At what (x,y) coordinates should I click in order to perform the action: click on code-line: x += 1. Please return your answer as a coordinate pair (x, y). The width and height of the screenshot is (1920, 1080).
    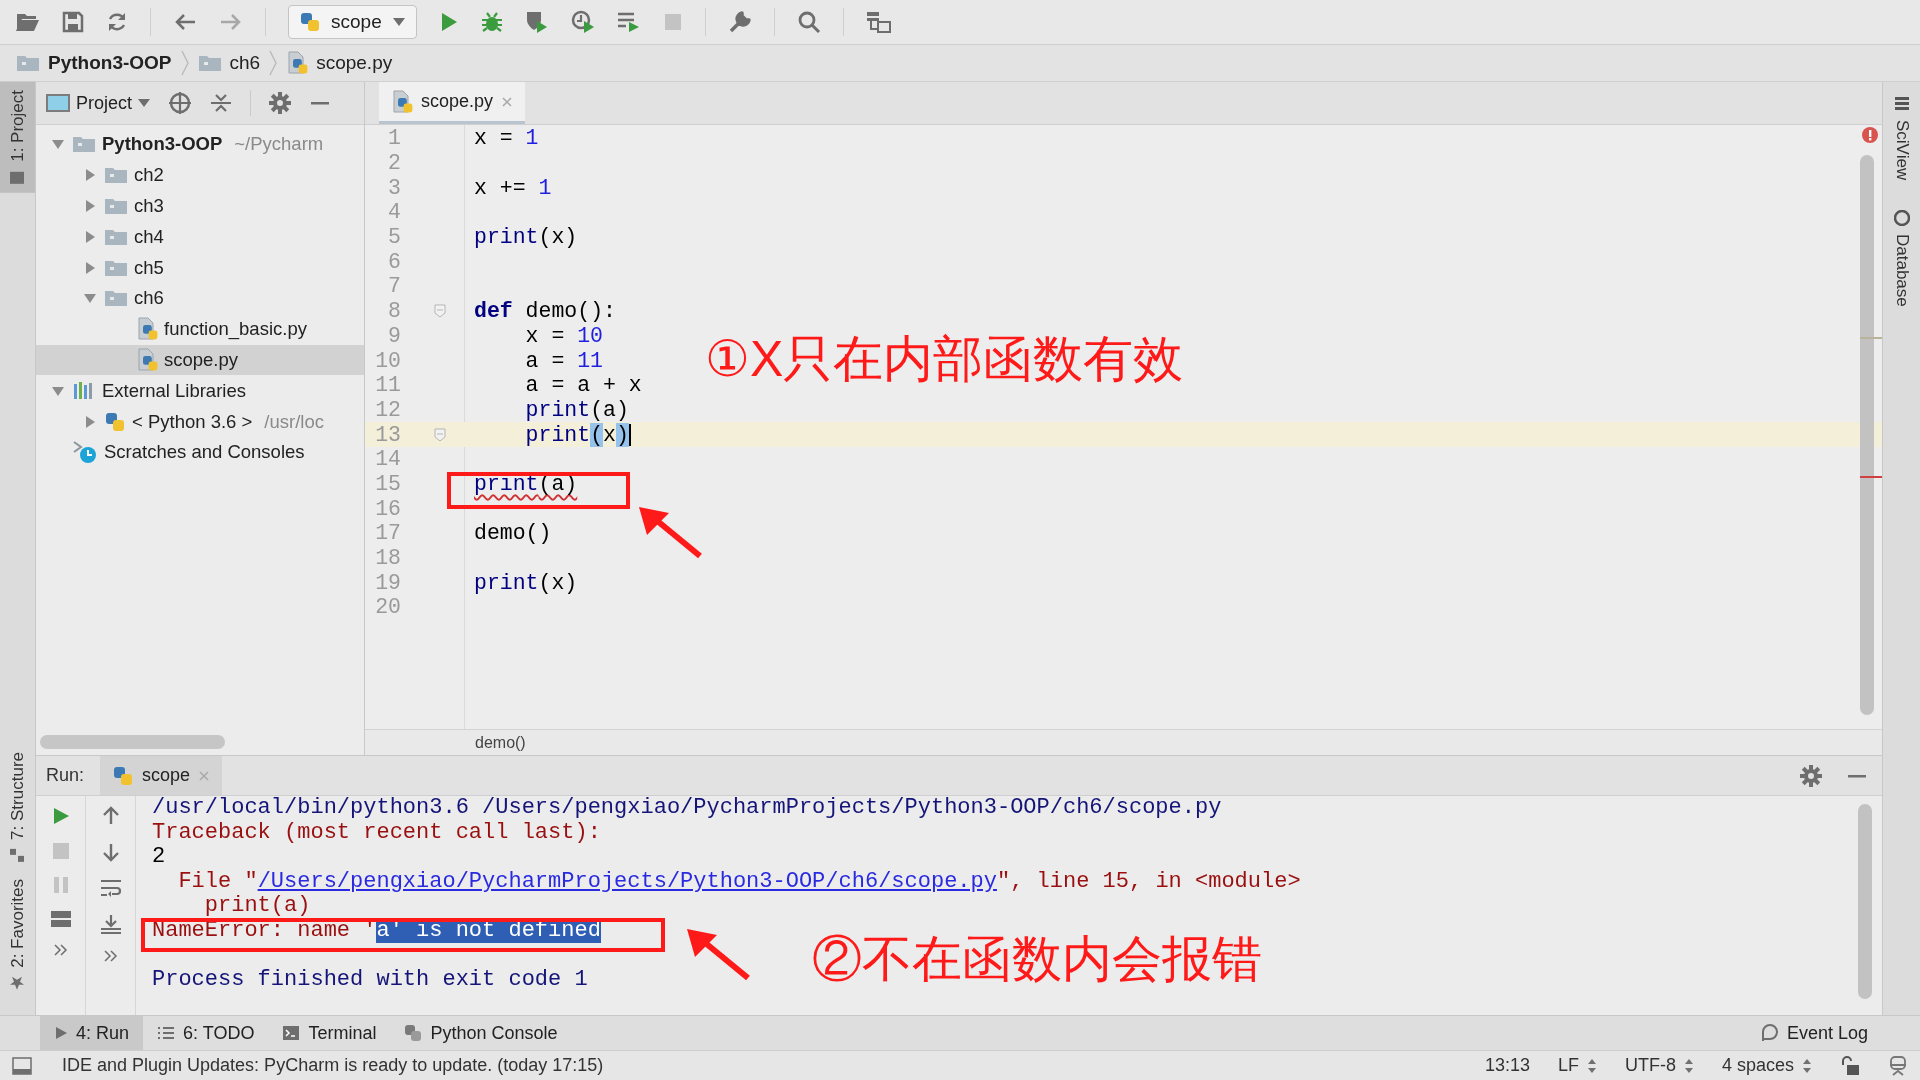
    Looking at the image, I should click on (512, 187).